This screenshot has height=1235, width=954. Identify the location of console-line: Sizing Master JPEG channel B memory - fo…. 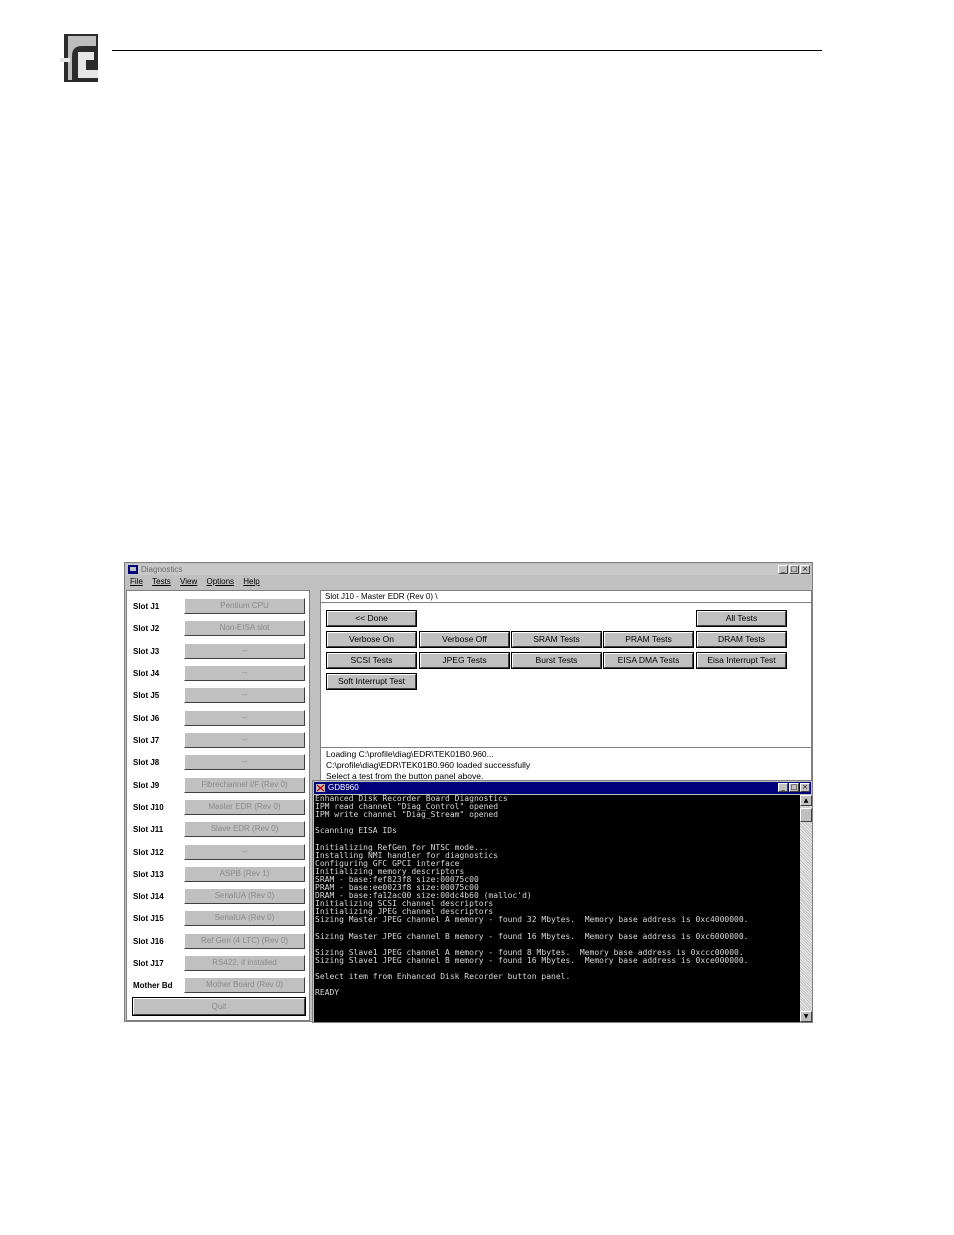
(532, 936).